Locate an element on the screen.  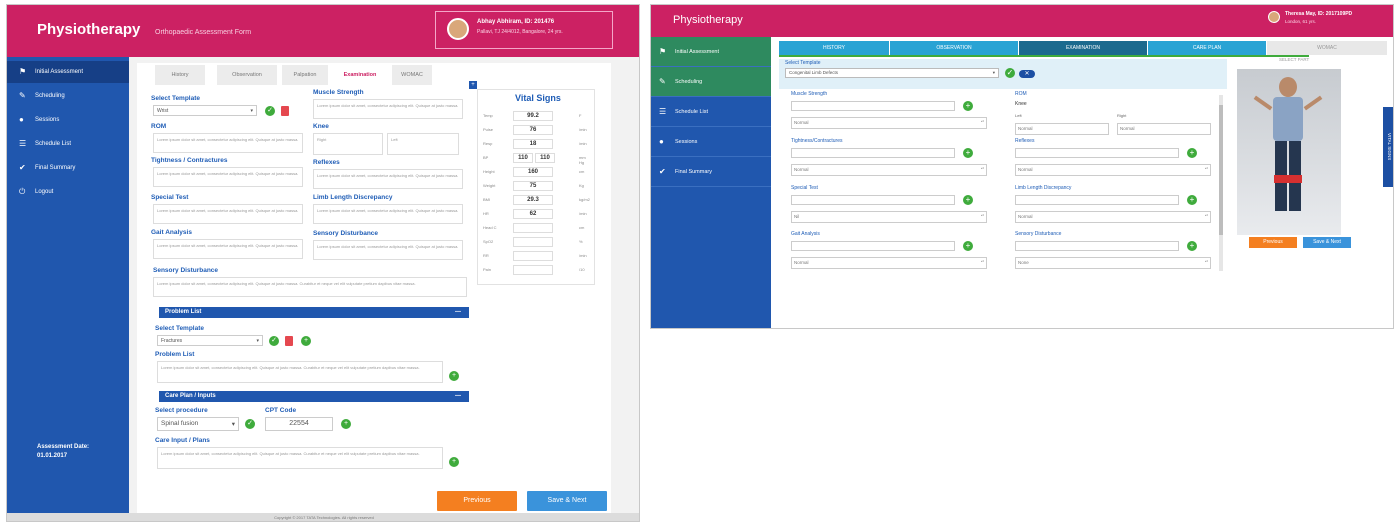
muscle-input is located at coordinates (873, 106).